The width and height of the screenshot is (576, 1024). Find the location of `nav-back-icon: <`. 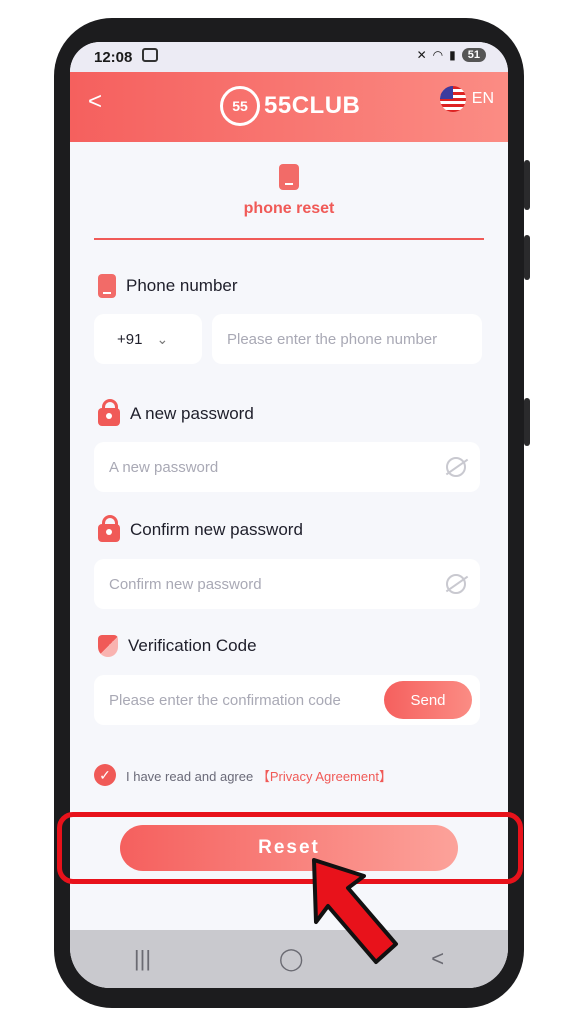

nav-back-icon: < is located at coordinates (437, 959).